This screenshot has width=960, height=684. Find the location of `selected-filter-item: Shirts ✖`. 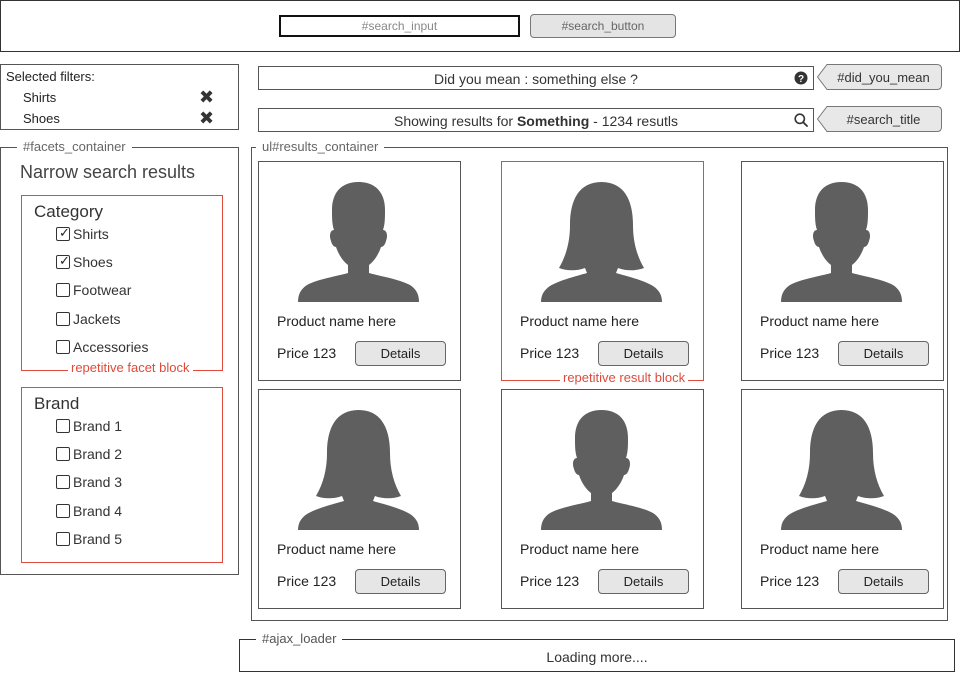

selected-filter-item: Shirts ✖ is located at coordinates (123, 97).